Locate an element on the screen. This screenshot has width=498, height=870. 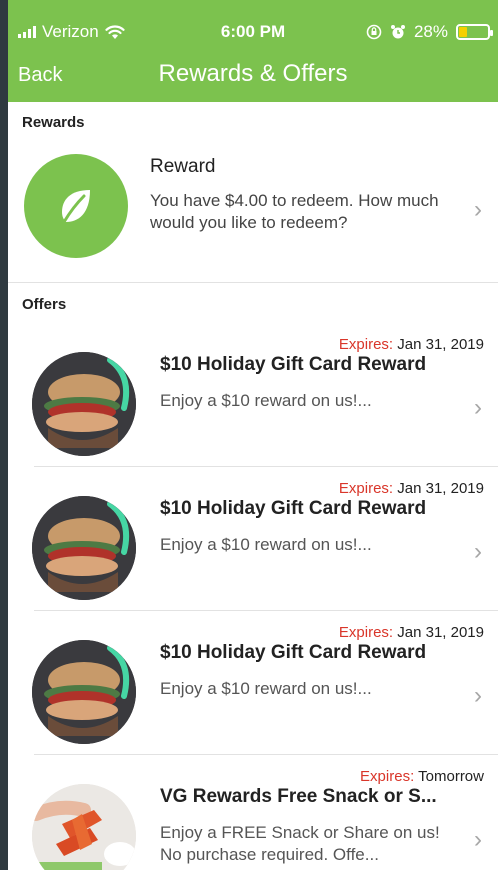
nav-bar: Back Rewards & Offers is located at coordinates (253, 73).